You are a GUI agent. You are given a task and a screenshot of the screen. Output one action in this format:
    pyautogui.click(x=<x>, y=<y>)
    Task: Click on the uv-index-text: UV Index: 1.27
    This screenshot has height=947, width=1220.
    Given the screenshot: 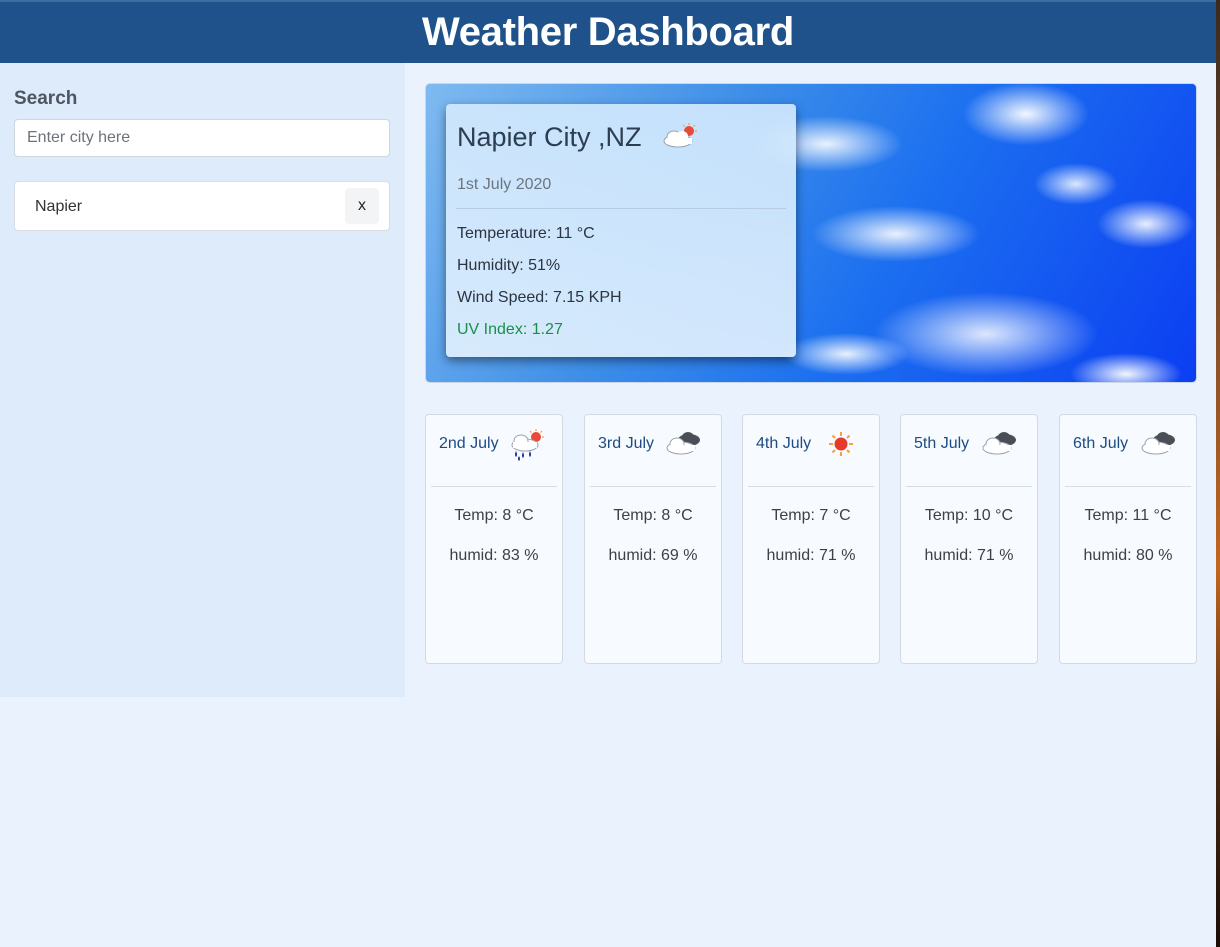 What is the action you would take?
    pyautogui.click(x=510, y=329)
    